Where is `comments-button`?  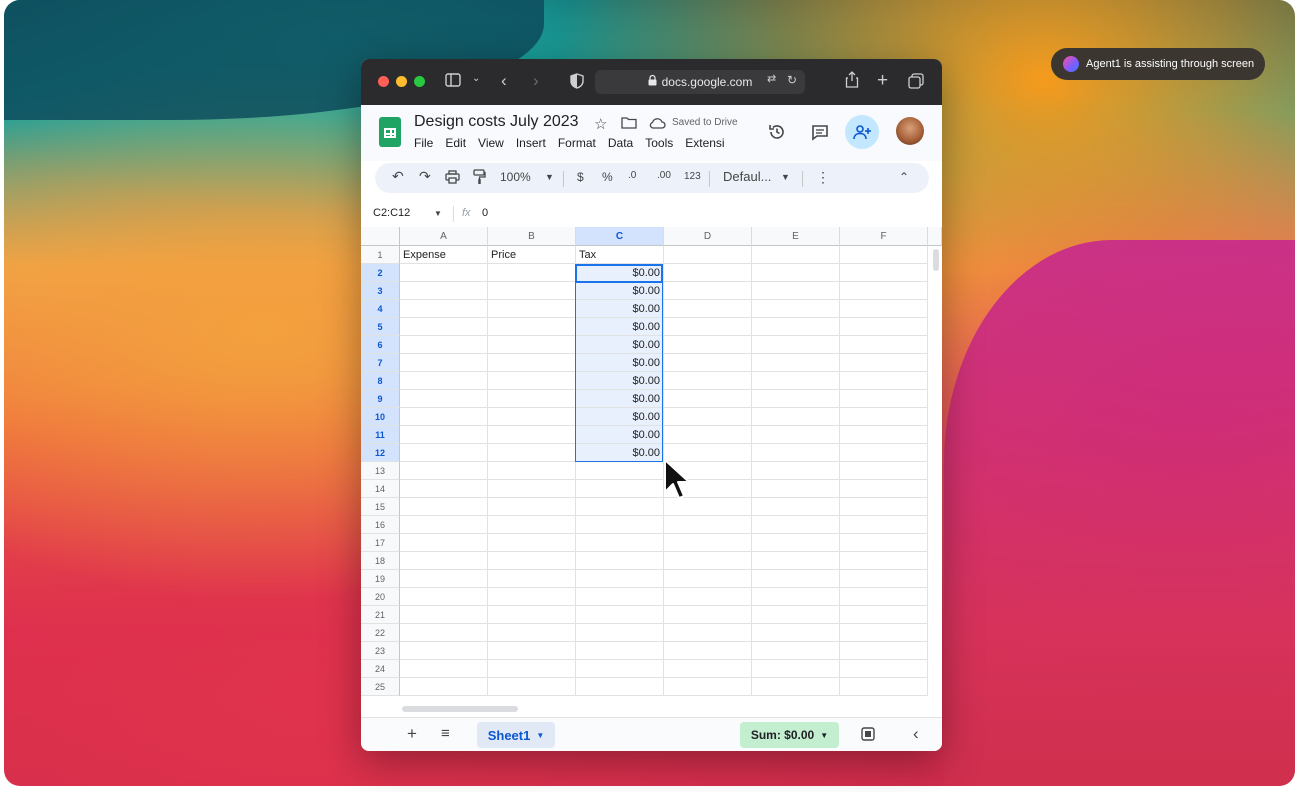 comments-button is located at coordinates (820, 132).